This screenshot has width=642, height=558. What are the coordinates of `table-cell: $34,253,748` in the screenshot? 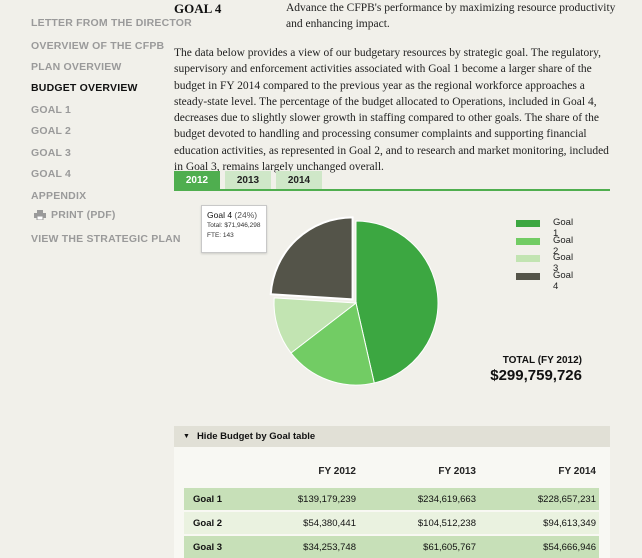 It's located at (329, 547).